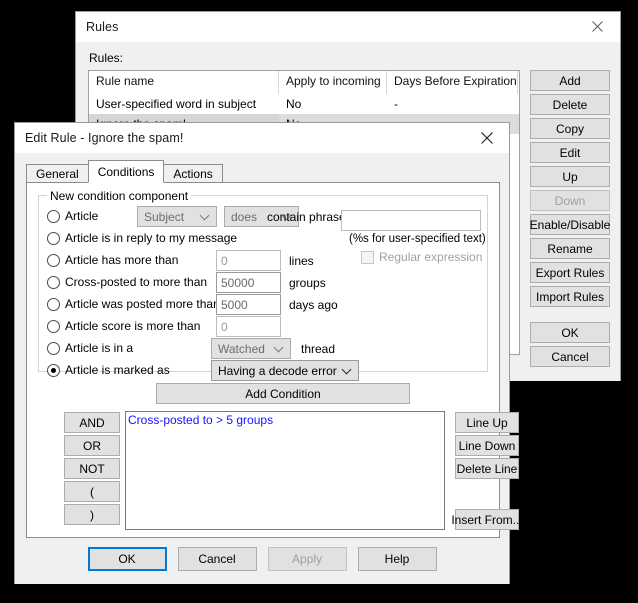 This screenshot has width=638, height=603. I want to click on delete-line-button: Delete Line, so click(487, 468).